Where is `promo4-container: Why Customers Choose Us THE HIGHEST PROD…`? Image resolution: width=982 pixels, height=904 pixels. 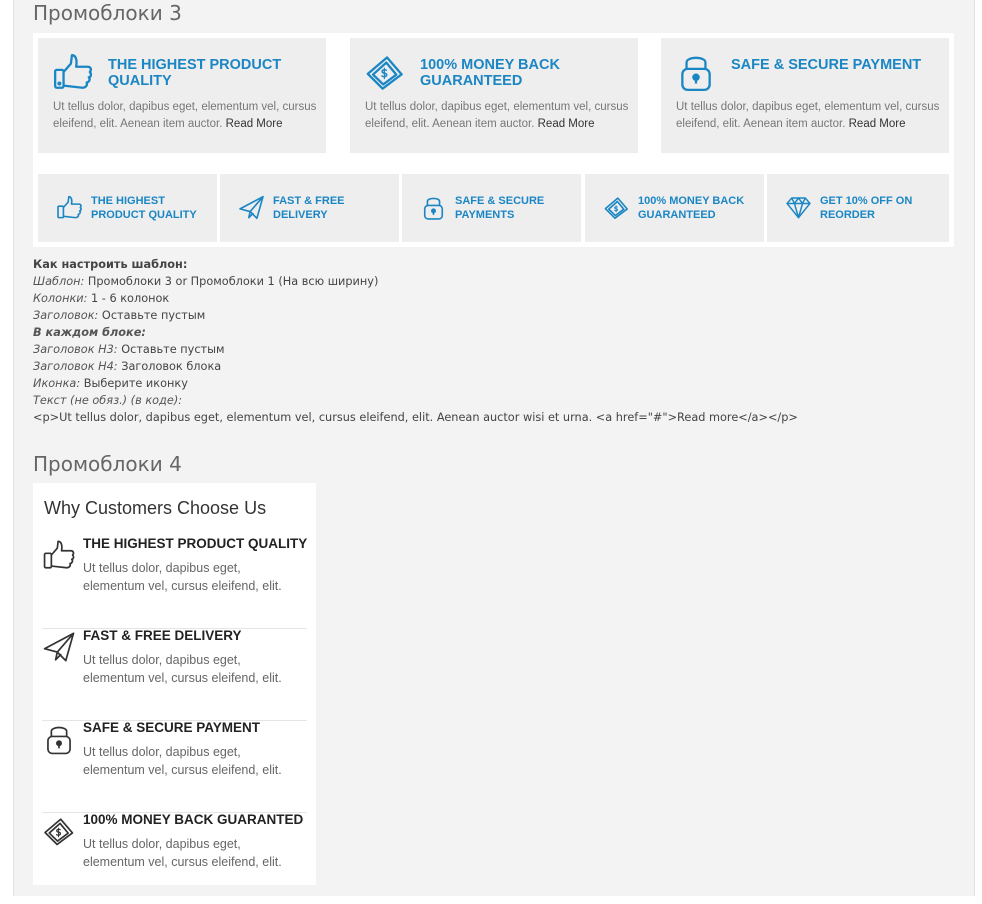 promo4-container: Why Customers Choose Us THE HIGHEST PROD… is located at coordinates (174, 684).